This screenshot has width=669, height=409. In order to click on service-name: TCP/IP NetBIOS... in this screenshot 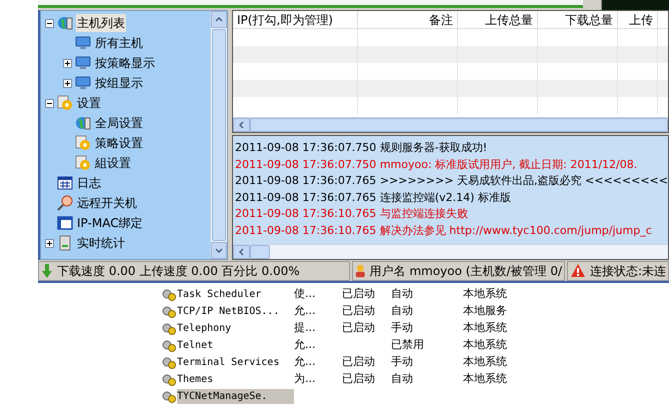, I will do `click(235, 311)`.